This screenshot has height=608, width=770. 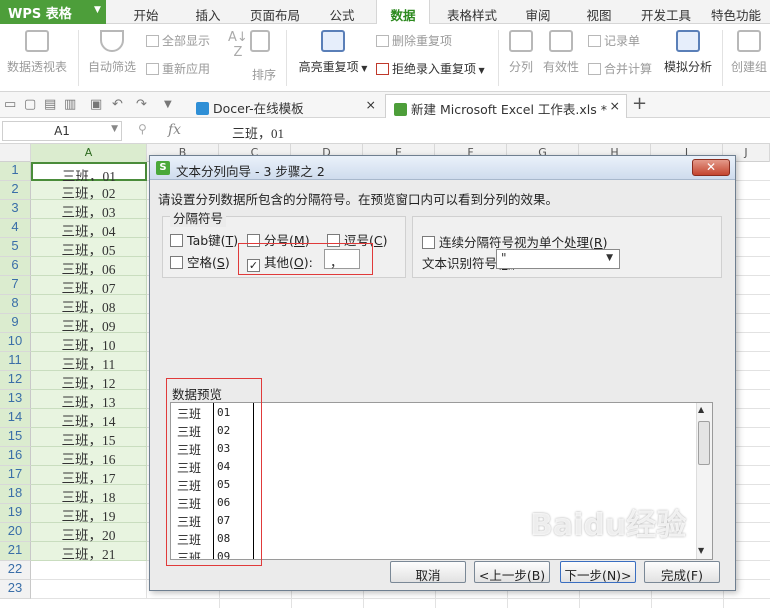 What do you see at coordinates (639, 103) in the screenshot?
I see `new-tab-button: +` at bounding box center [639, 103].